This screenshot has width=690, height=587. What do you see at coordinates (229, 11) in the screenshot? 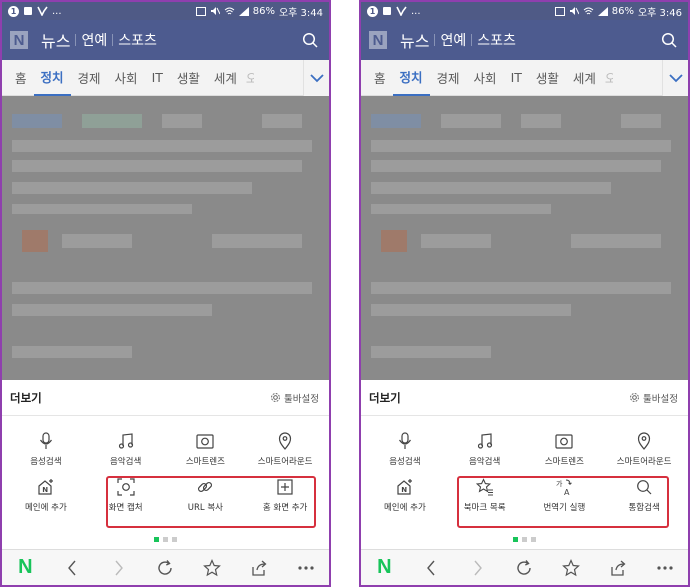
I see `wifi-icon` at bounding box center [229, 11].